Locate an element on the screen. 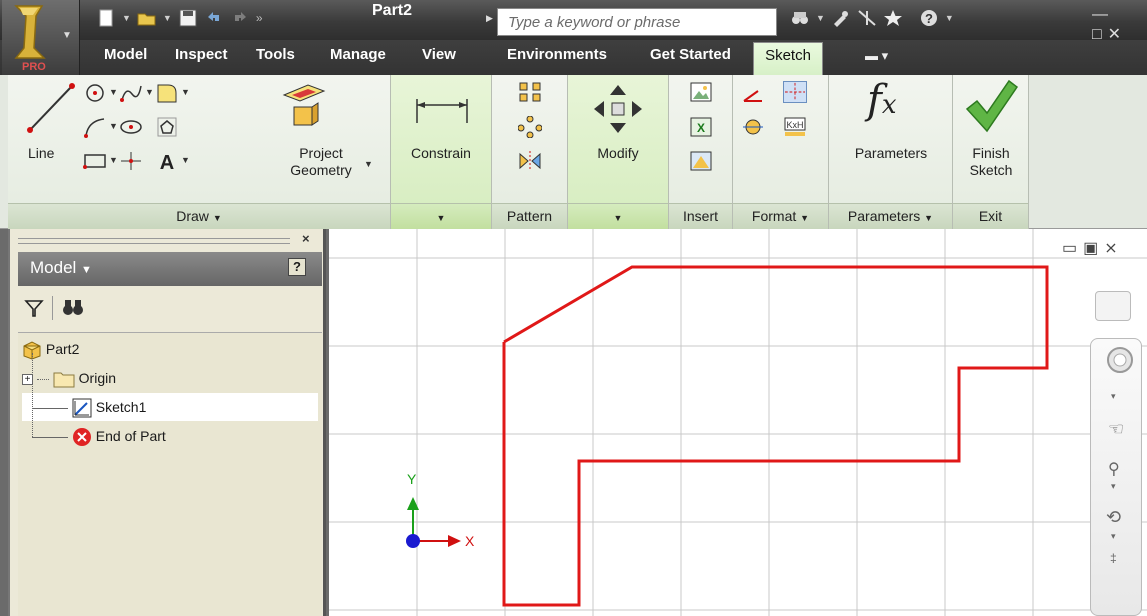  finish-sketch-label: Finish Sketch is located at coordinates (991, 162).